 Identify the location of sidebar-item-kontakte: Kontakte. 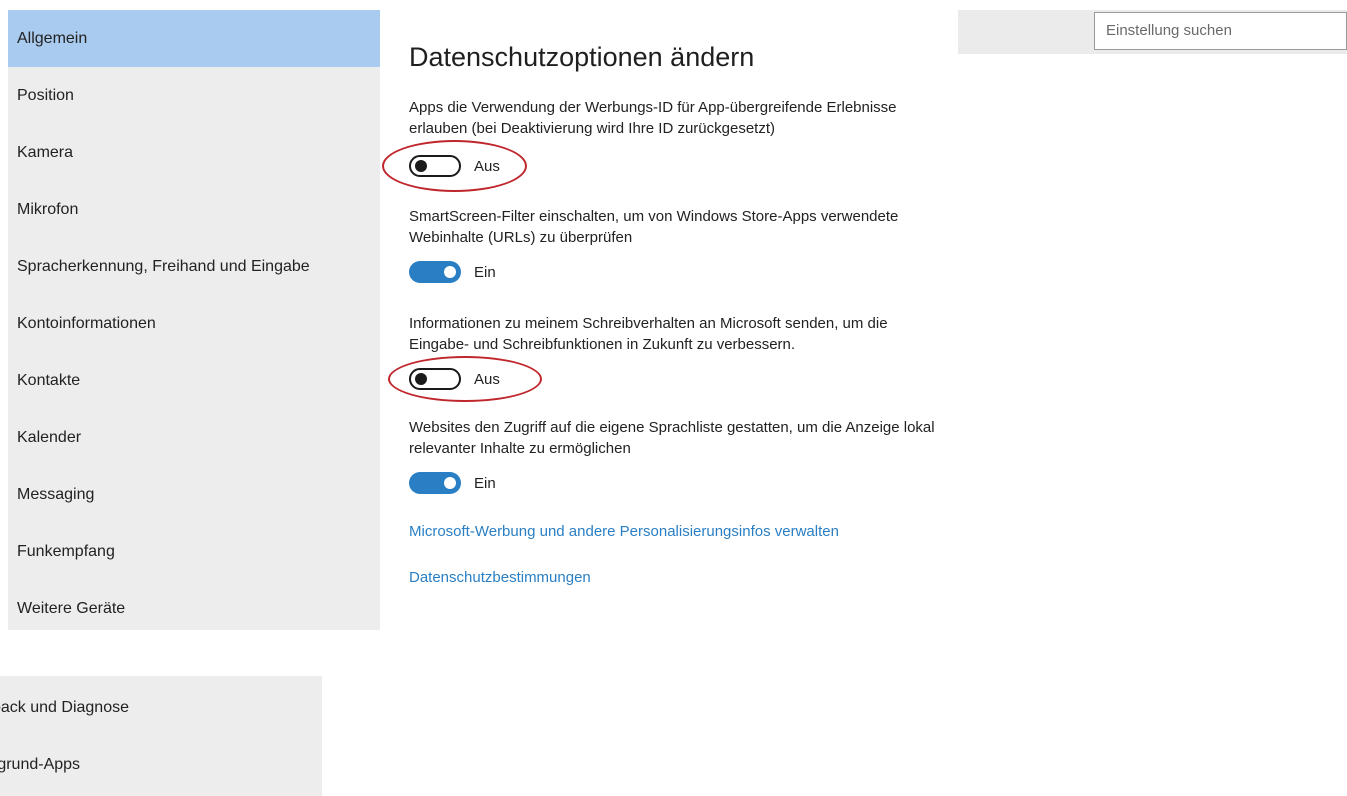
(194, 380).